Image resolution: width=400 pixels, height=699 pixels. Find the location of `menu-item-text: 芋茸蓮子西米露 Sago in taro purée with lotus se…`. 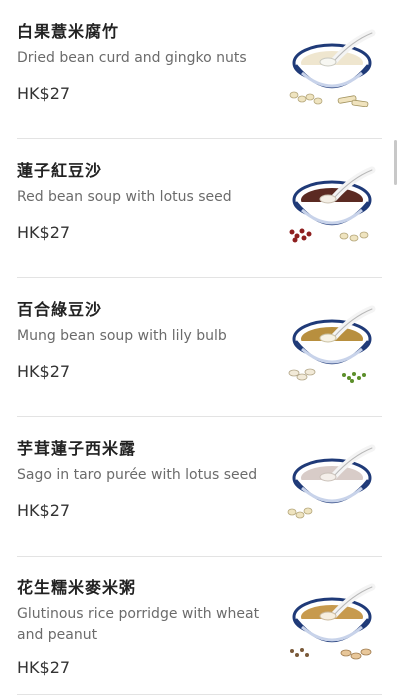

menu-item-text: 芋茸蓮子西米露 Sago in taro purée with lotus se… is located at coordinates (139, 462).